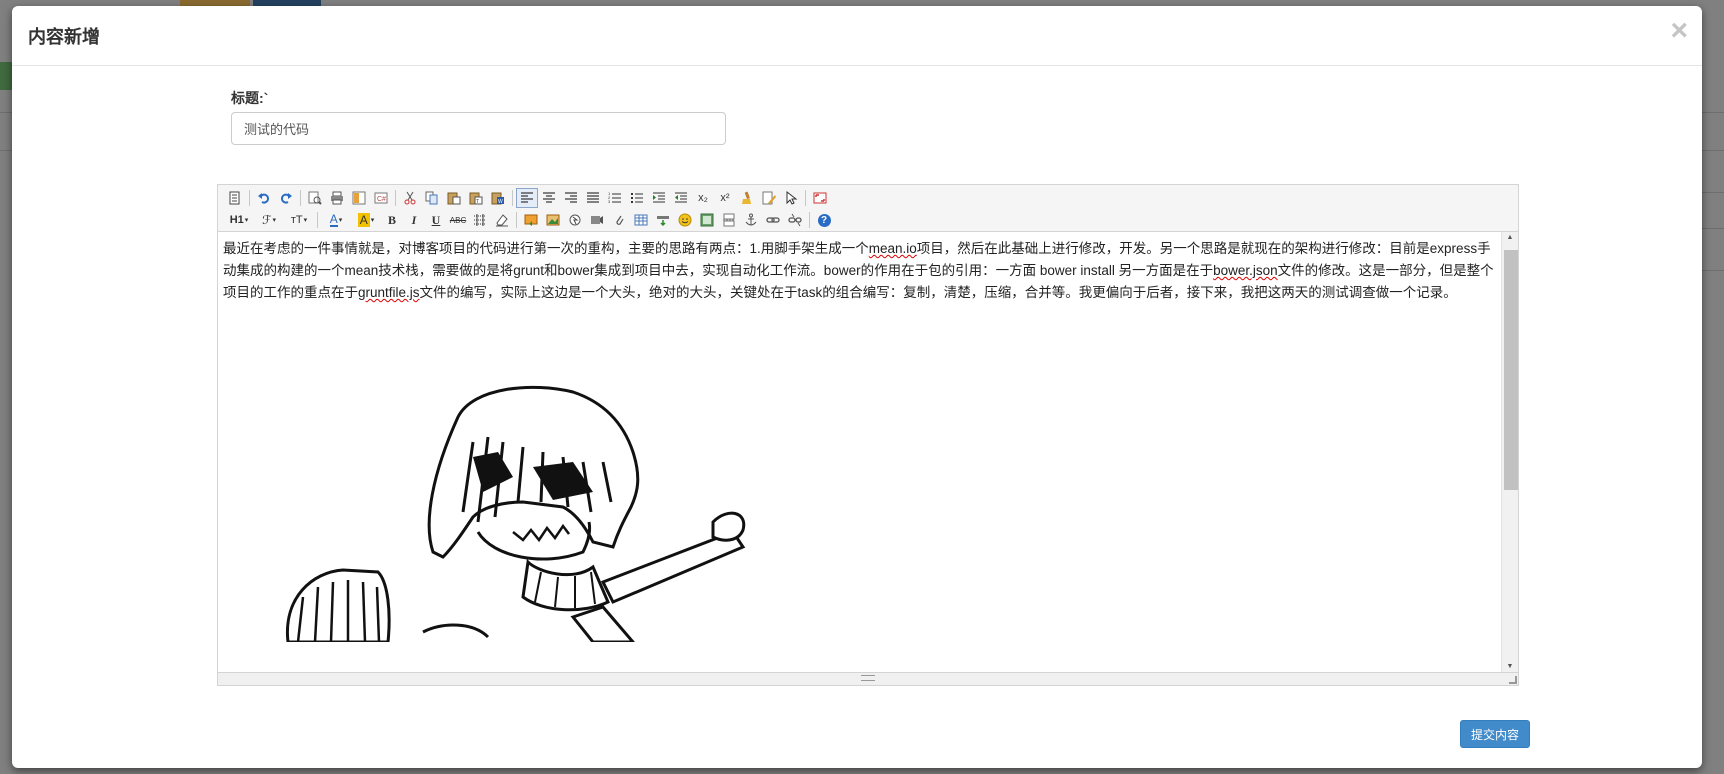 The width and height of the screenshot is (1724, 774). What do you see at coordinates (315, 198) in the screenshot?
I see `preview-icon` at bounding box center [315, 198].